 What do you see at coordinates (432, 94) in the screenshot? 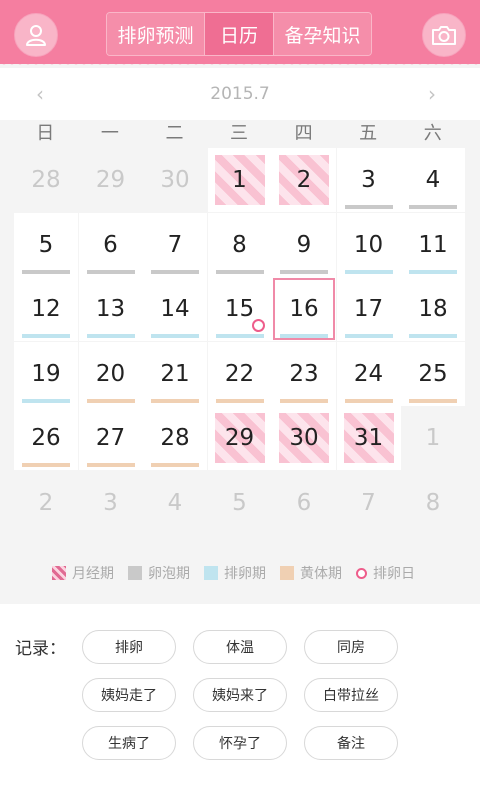
I see `next-month-button: ›` at bounding box center [432, 94].